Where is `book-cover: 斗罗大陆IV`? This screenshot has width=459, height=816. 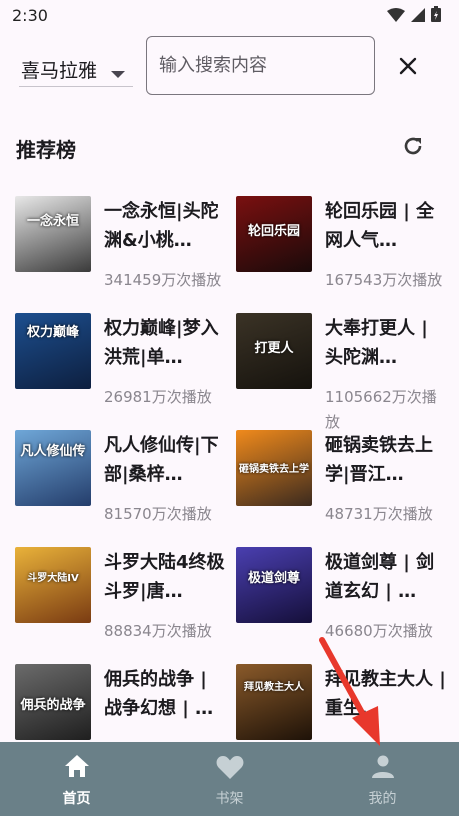 book-cover: 斗罗大陆IV is located at coordinates (53, 585).